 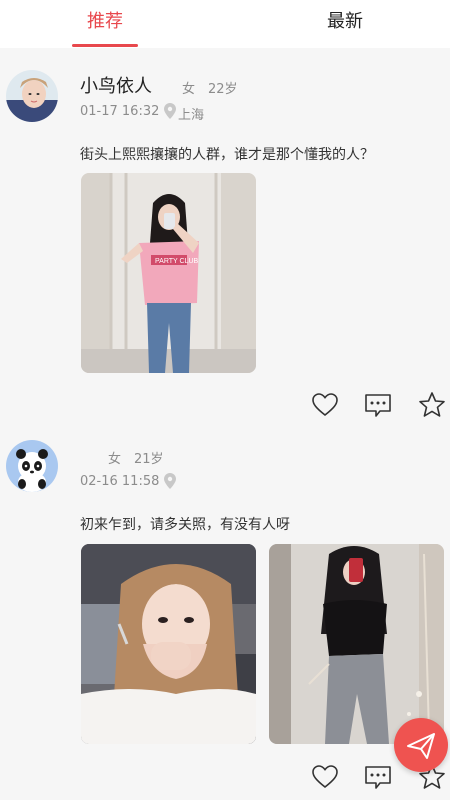 What do you see at coordinates (105, 45) in the screenshot?
I see `active-tab-indicator` at bounding box center [105, 45].